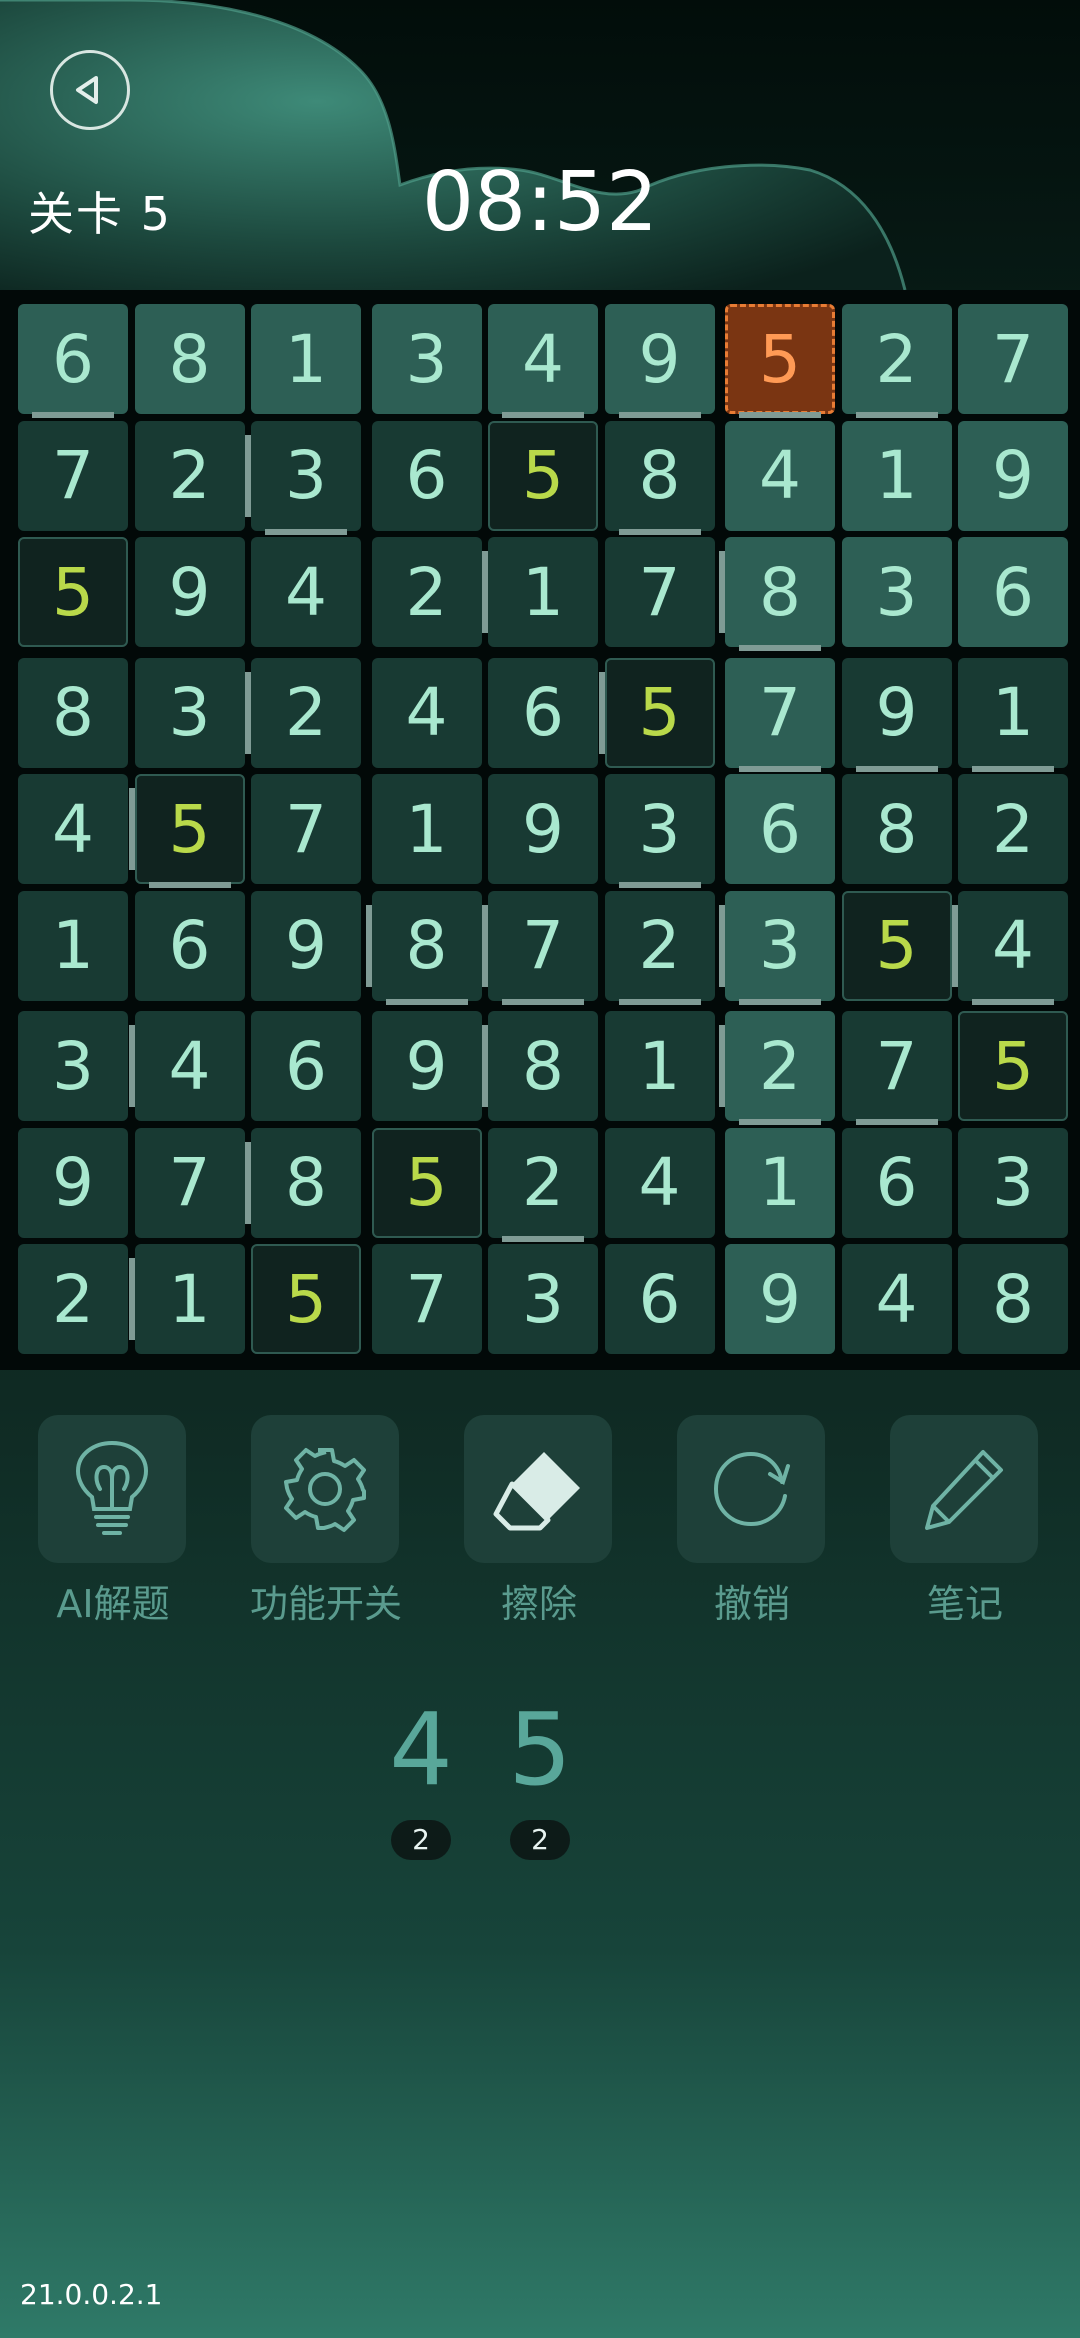  Describe the element at coordinates (421, 1775) in the screenshot. I see `number-pad-4: 4 2` at that location.